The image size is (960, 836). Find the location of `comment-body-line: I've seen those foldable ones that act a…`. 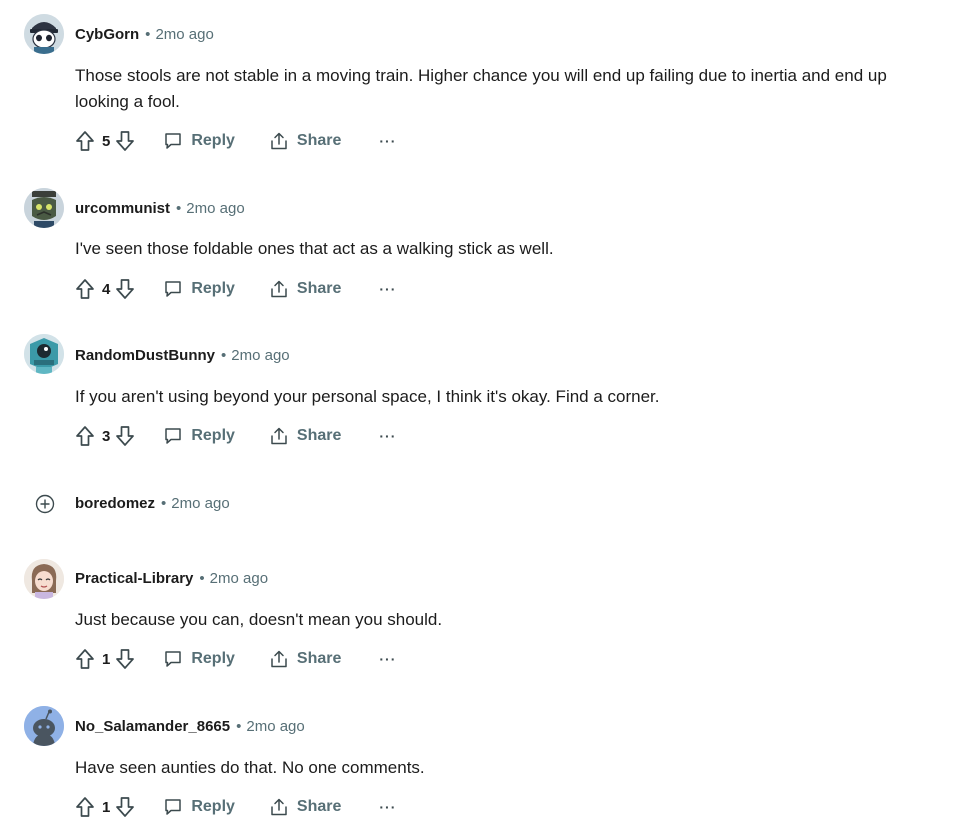

comment-body-line: I've seen those foldable ones that act a… is located at coordinates (314, 248).